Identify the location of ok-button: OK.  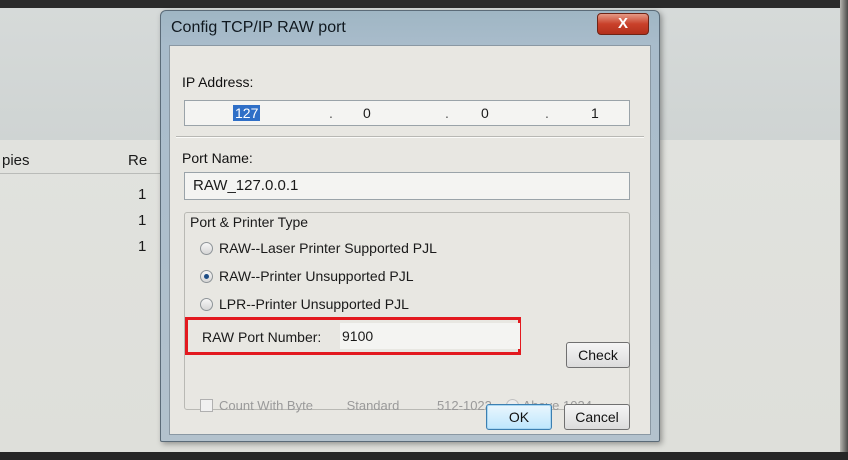
(519, 417).